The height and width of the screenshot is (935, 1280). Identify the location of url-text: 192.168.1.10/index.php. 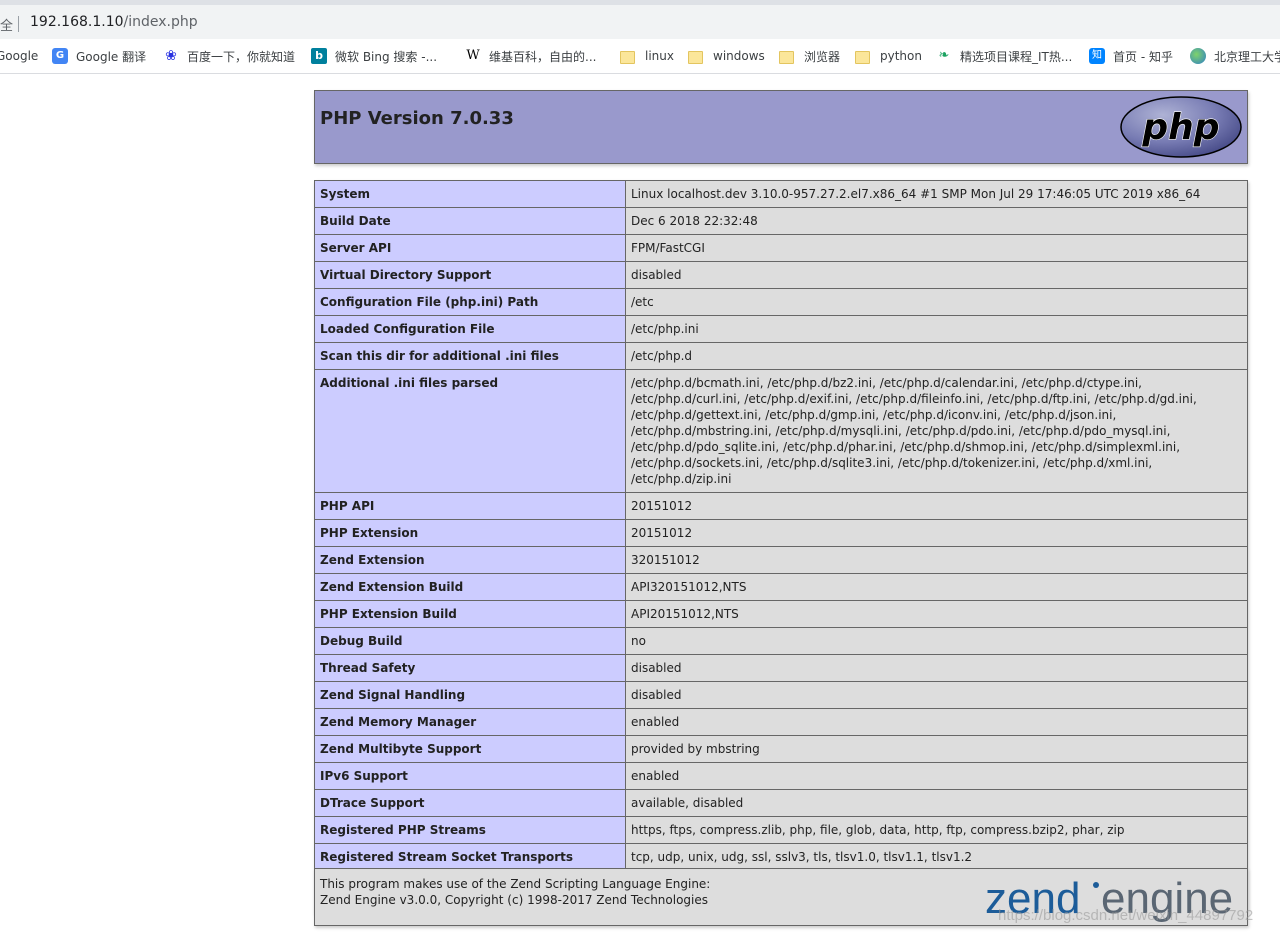
(114, 22).